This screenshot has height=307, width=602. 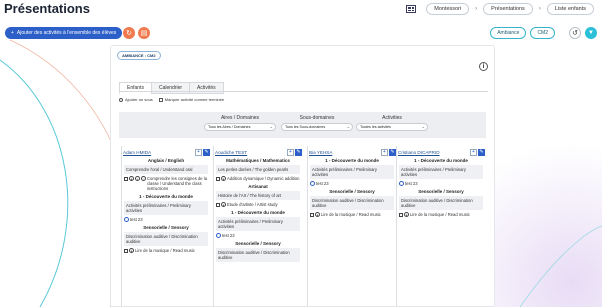 I want to click on print-button: ▤, so click(x=144, y=33).